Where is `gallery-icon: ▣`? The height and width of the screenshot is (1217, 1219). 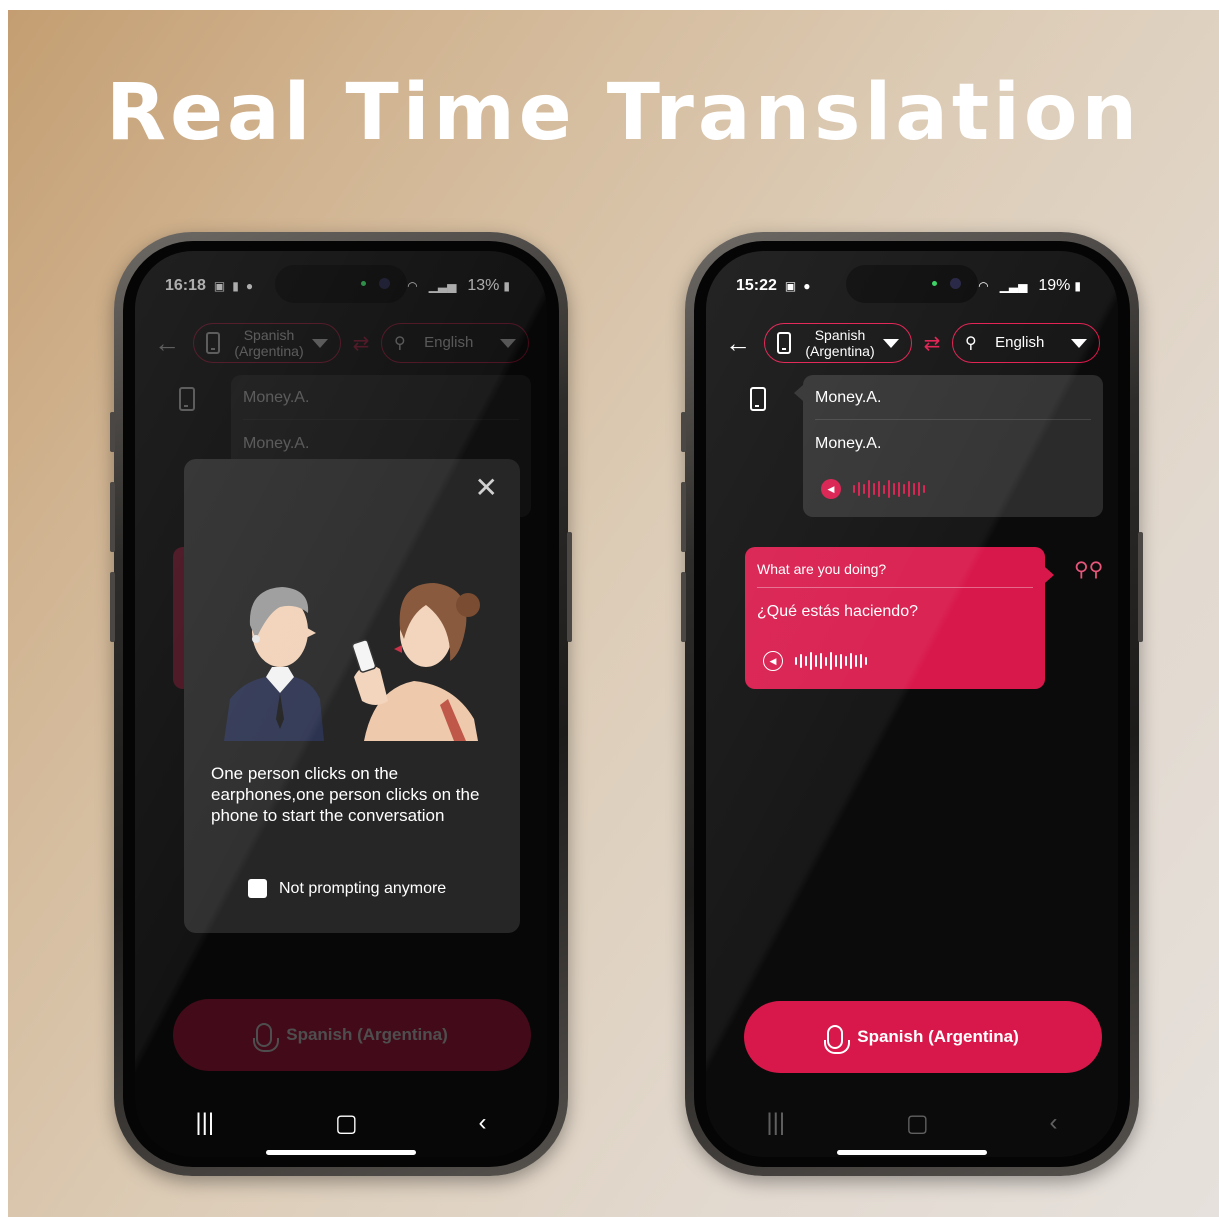
gallery-icon: ▣ is located at coordinates (790, 286).